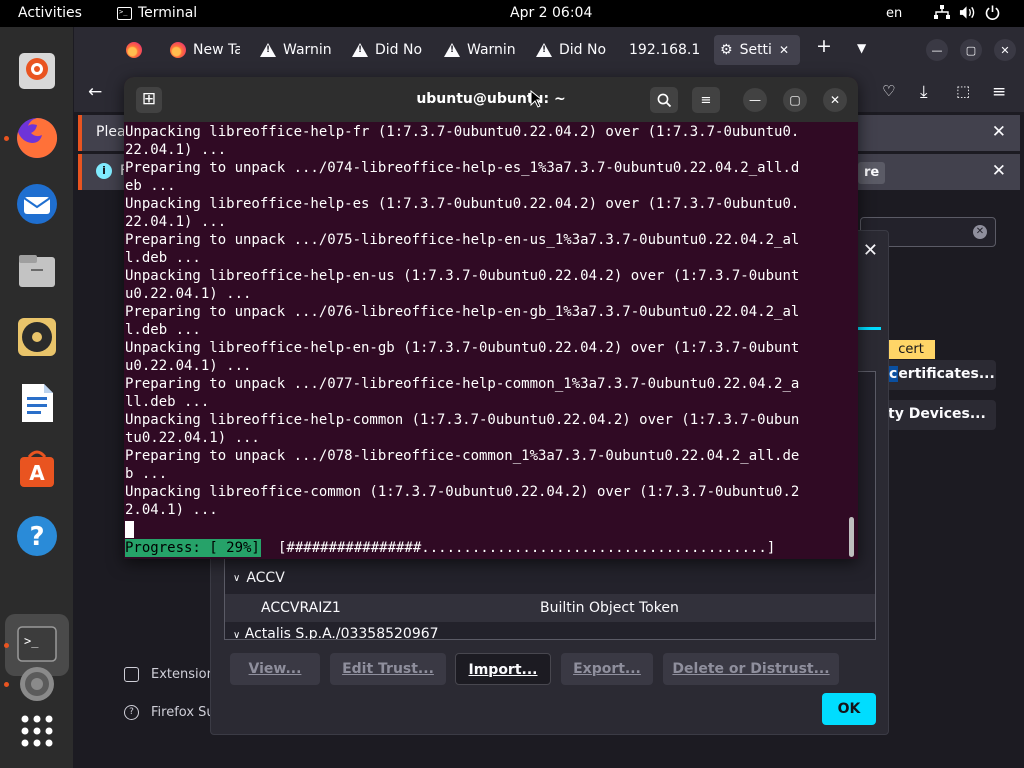 The image size is (1024, 768). I want to click on firefox-icon, so click(134, 50).